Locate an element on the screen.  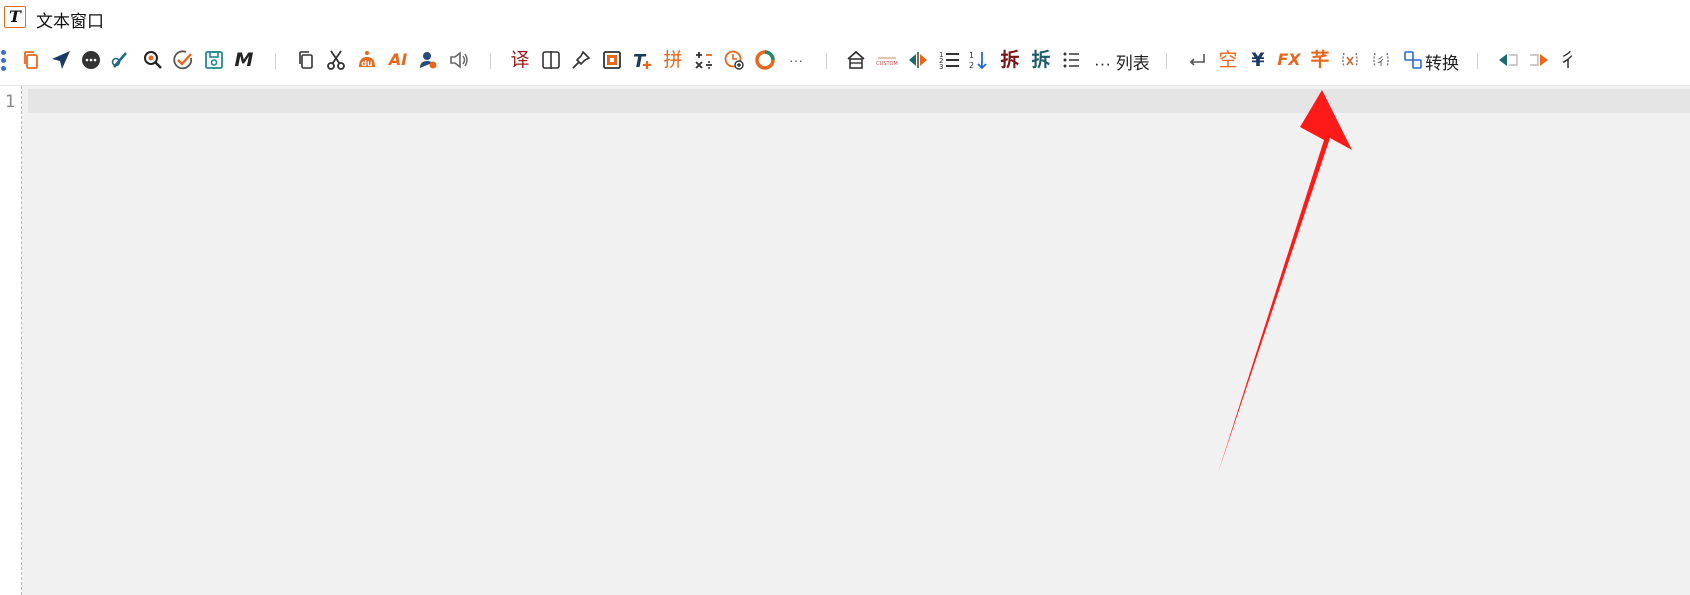
circle-icon is located at coordinates (765, 60).